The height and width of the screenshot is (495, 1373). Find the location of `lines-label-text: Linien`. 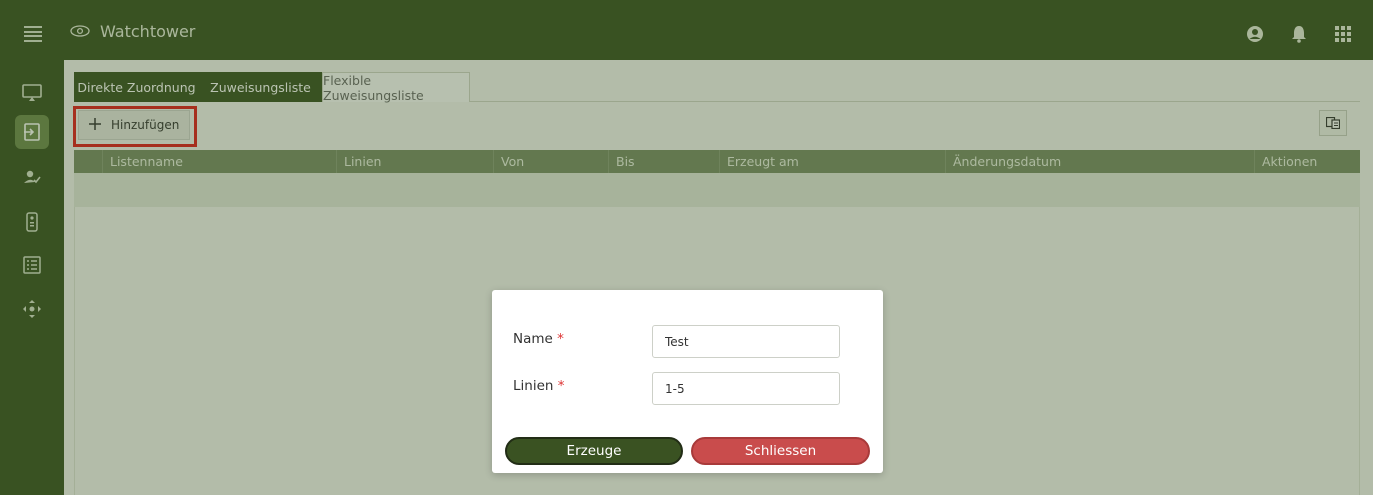

lines-label-text: Linien is located at coordinates (533, 386).